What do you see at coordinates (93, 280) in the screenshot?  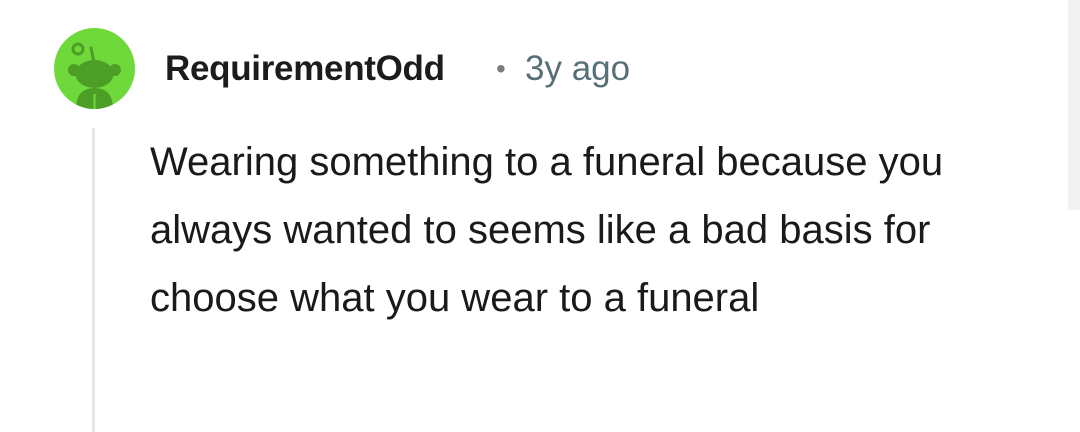 I see `thread-collapse-line` at bounding box center [93, 280].